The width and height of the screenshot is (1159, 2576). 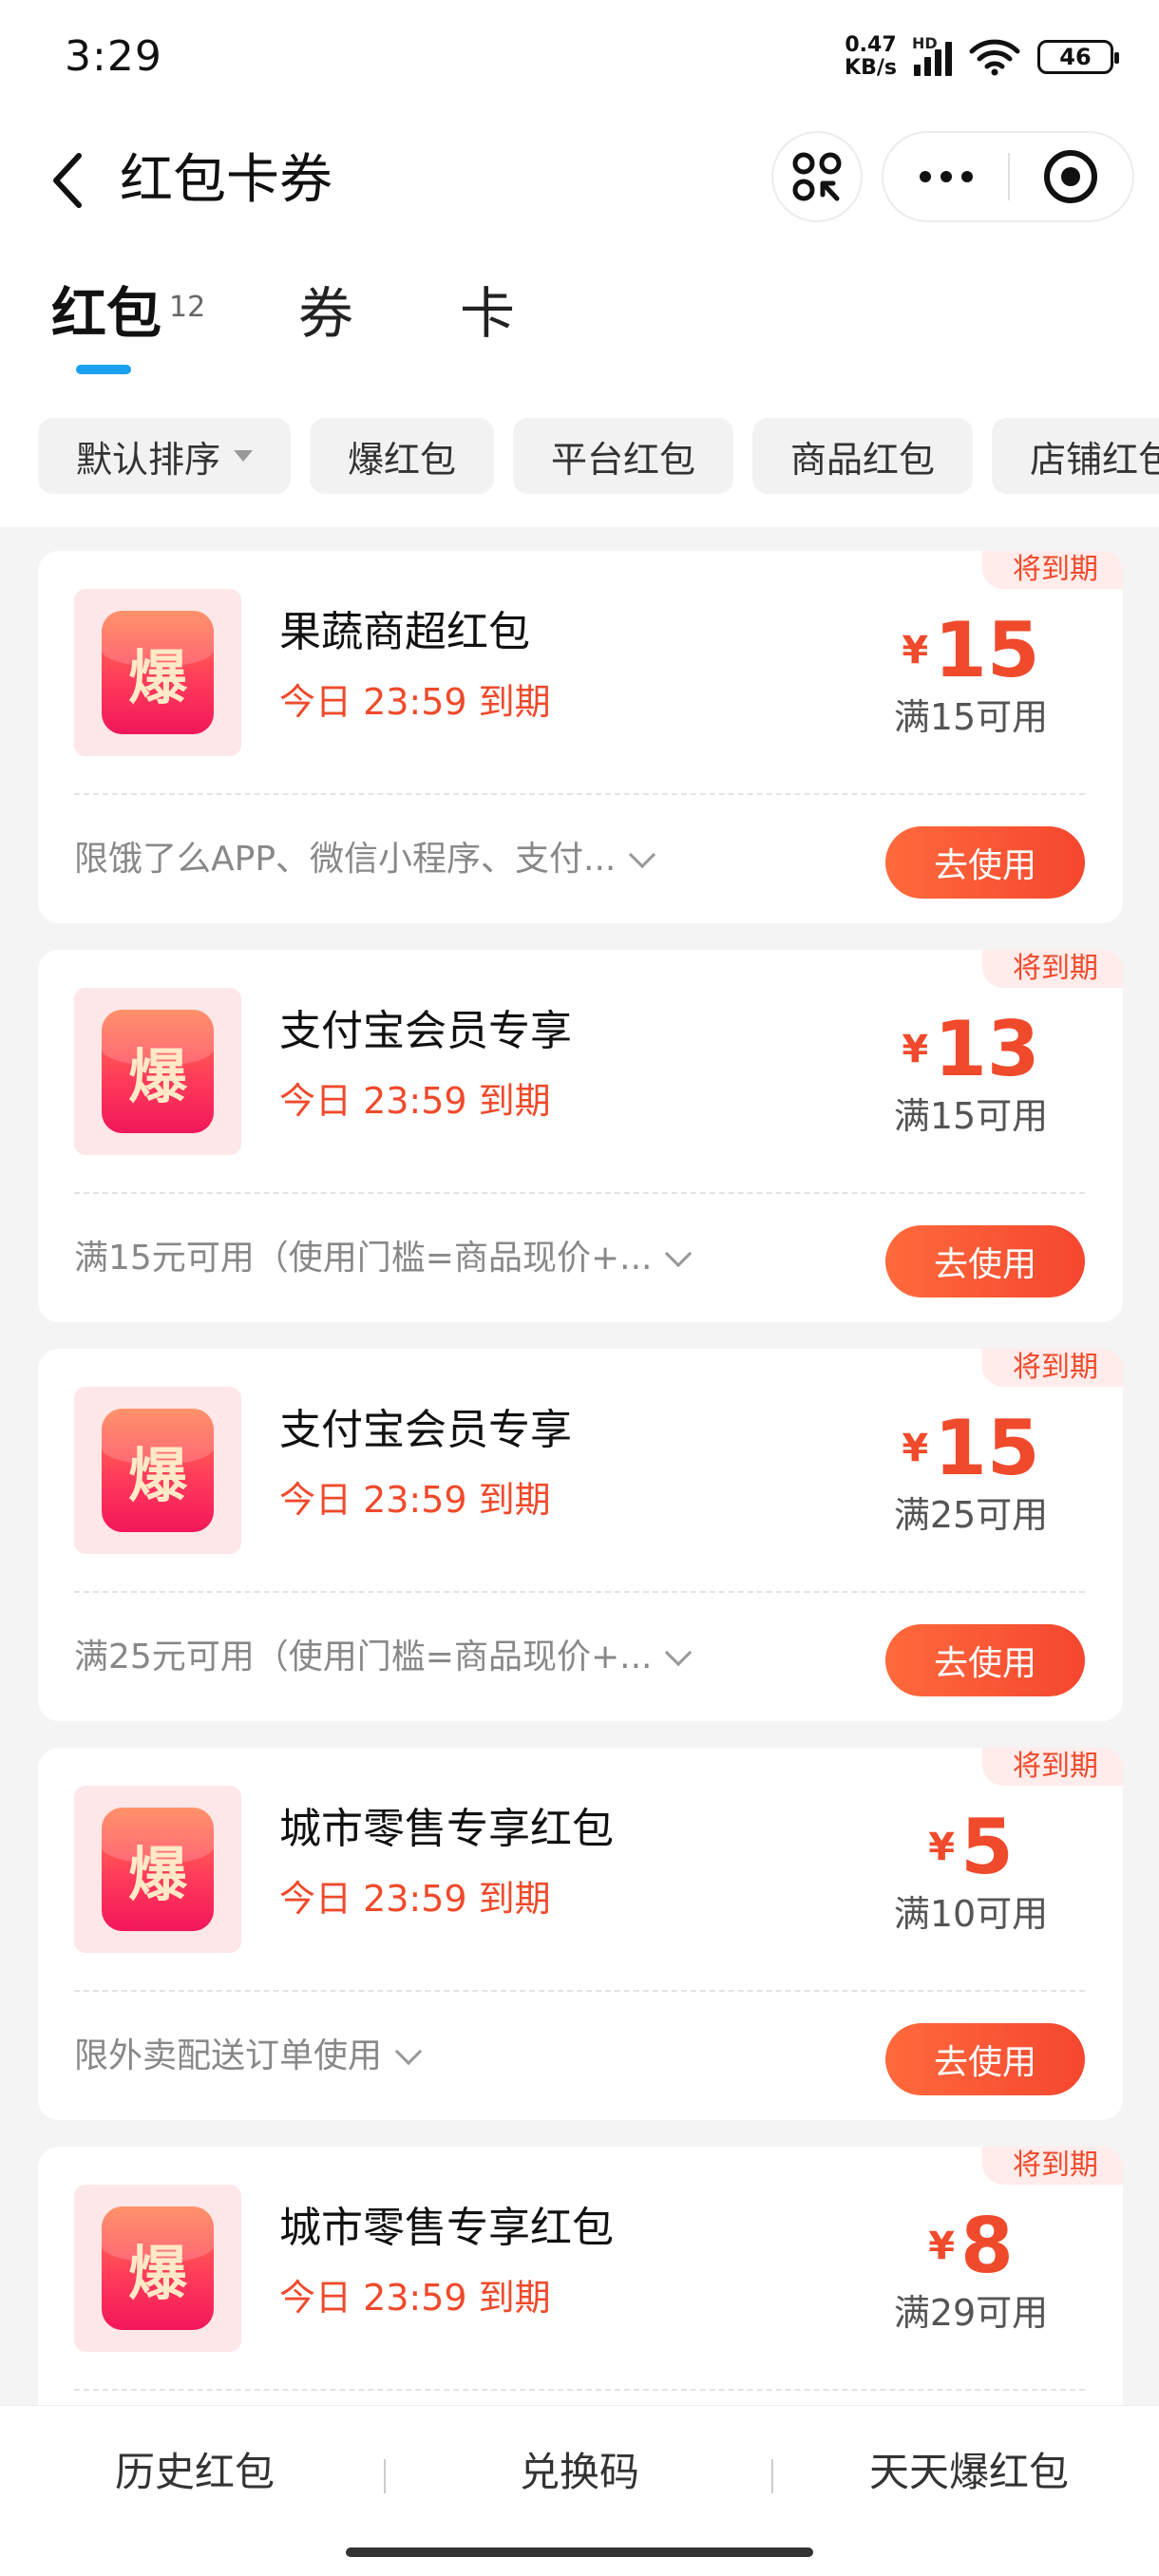 I want to click on filter-product-hongbao: 商品红包, so click(x=863, y=456).